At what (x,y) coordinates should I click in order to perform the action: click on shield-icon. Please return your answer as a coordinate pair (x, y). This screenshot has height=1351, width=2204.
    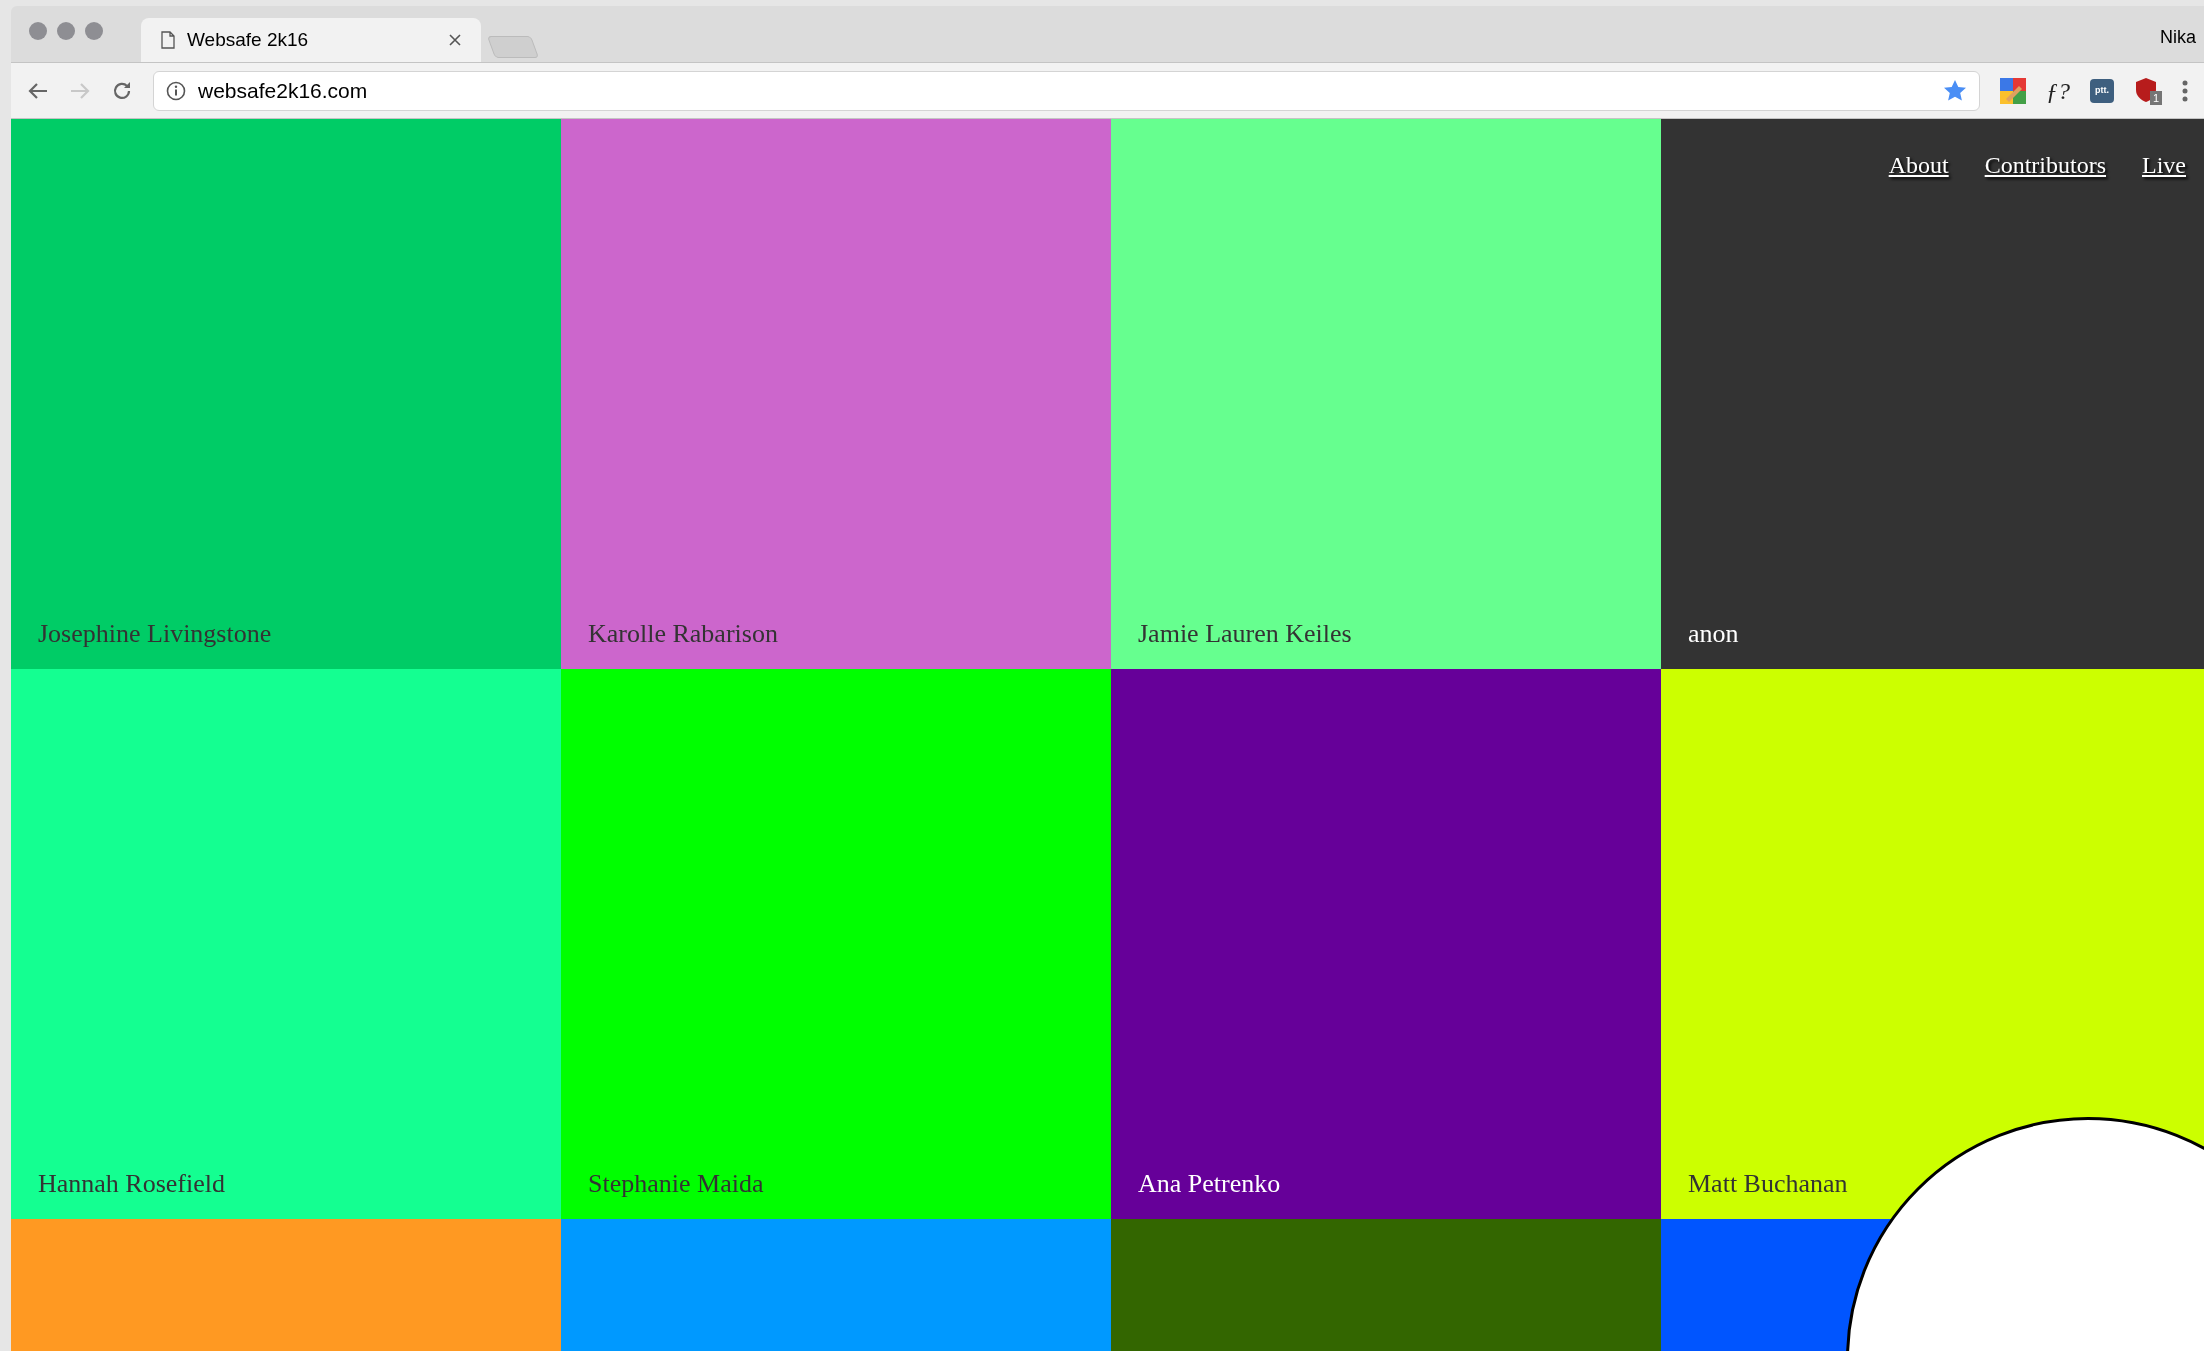
    Looking at the image, I should click on (2146, 89).